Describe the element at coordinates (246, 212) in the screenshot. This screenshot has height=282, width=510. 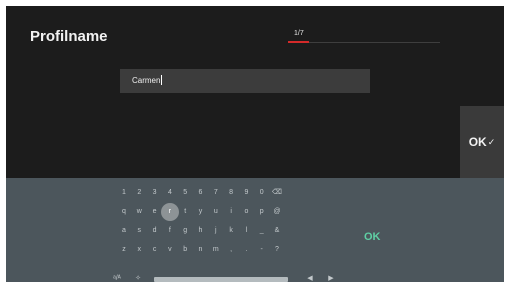
I see `key: o` at that location.